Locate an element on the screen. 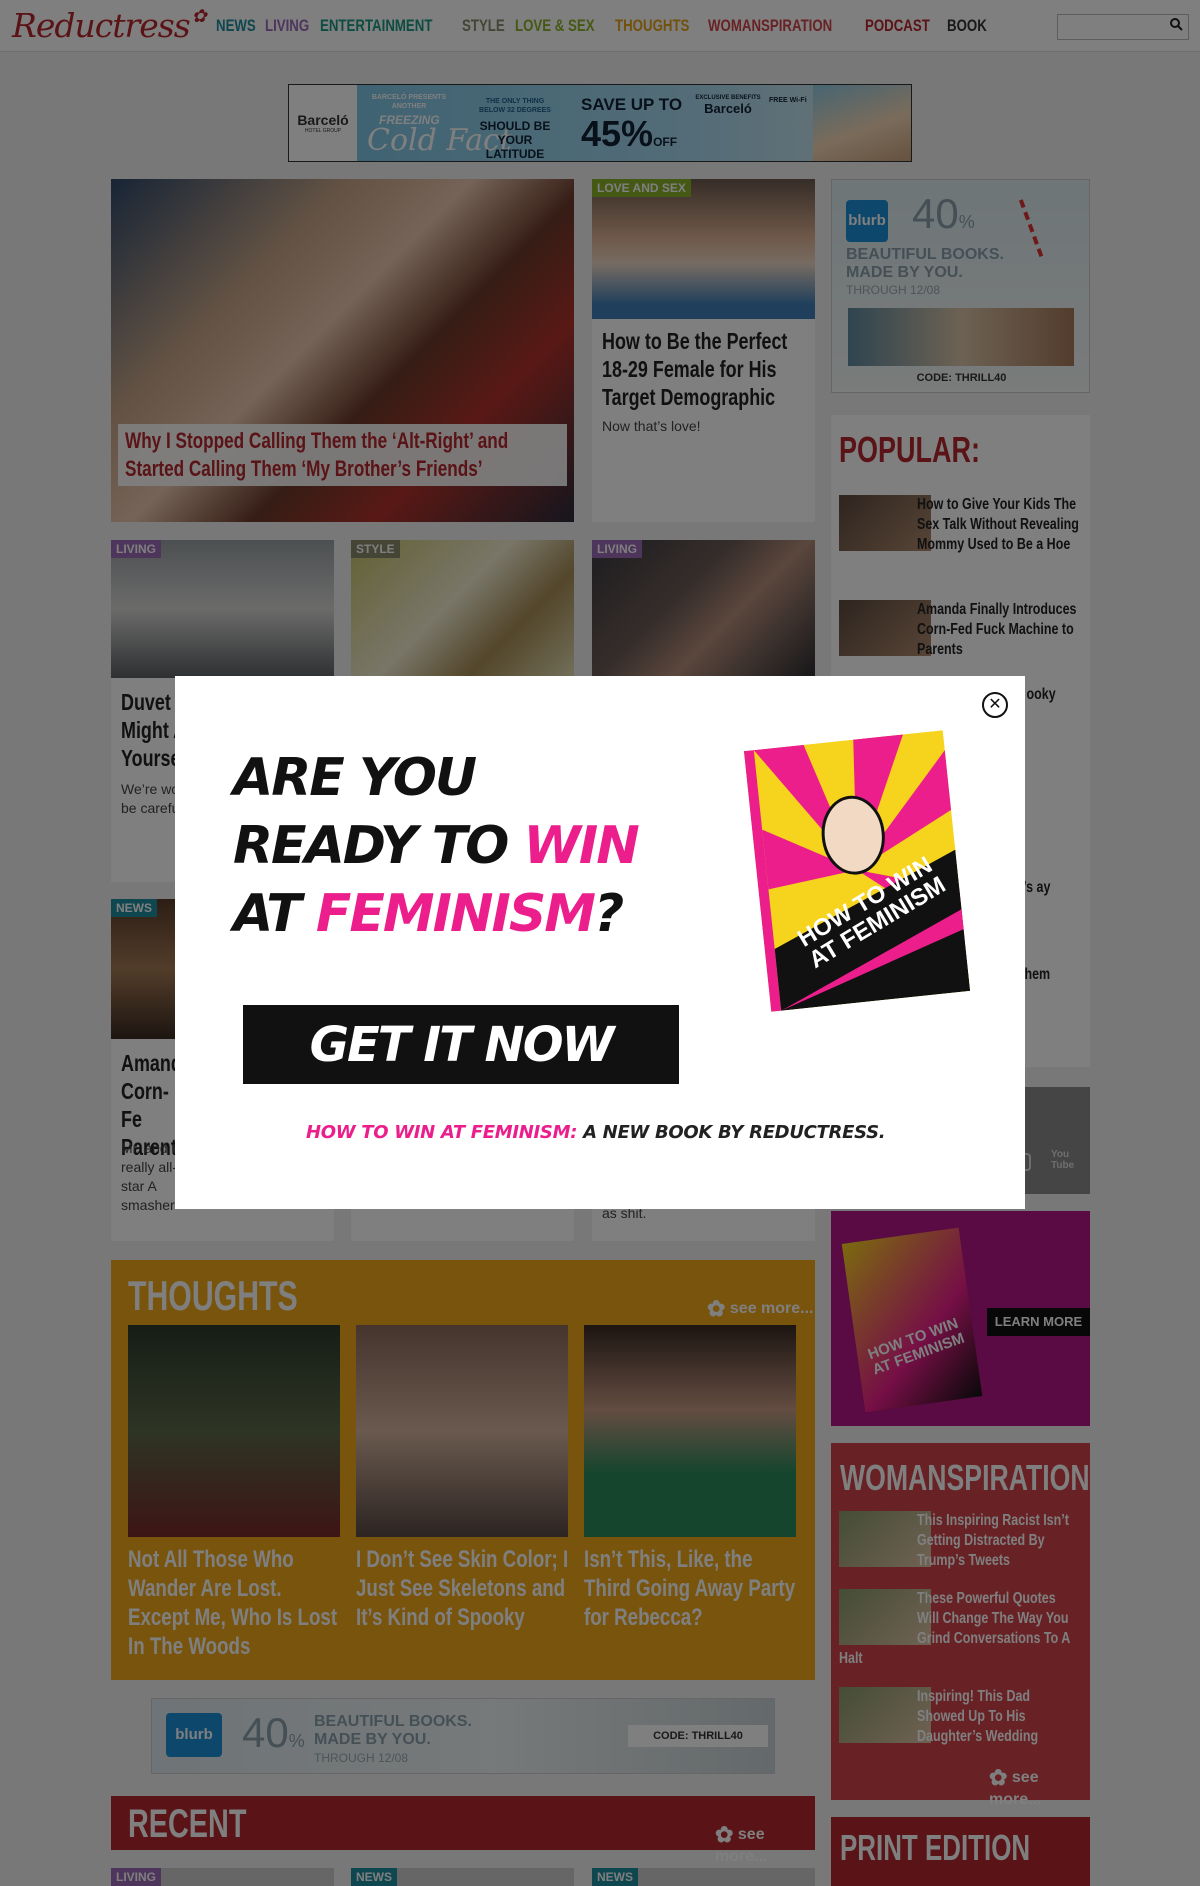 The image size is (1200, 1886). get-it-now-button: GET IT NOW is located at coordinates (461, 1044).